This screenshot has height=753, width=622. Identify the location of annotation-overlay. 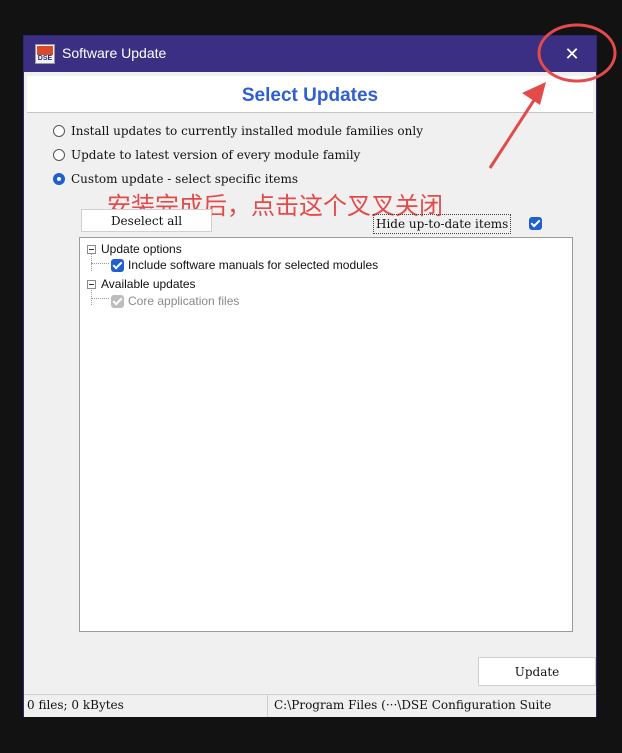
(552, 96).